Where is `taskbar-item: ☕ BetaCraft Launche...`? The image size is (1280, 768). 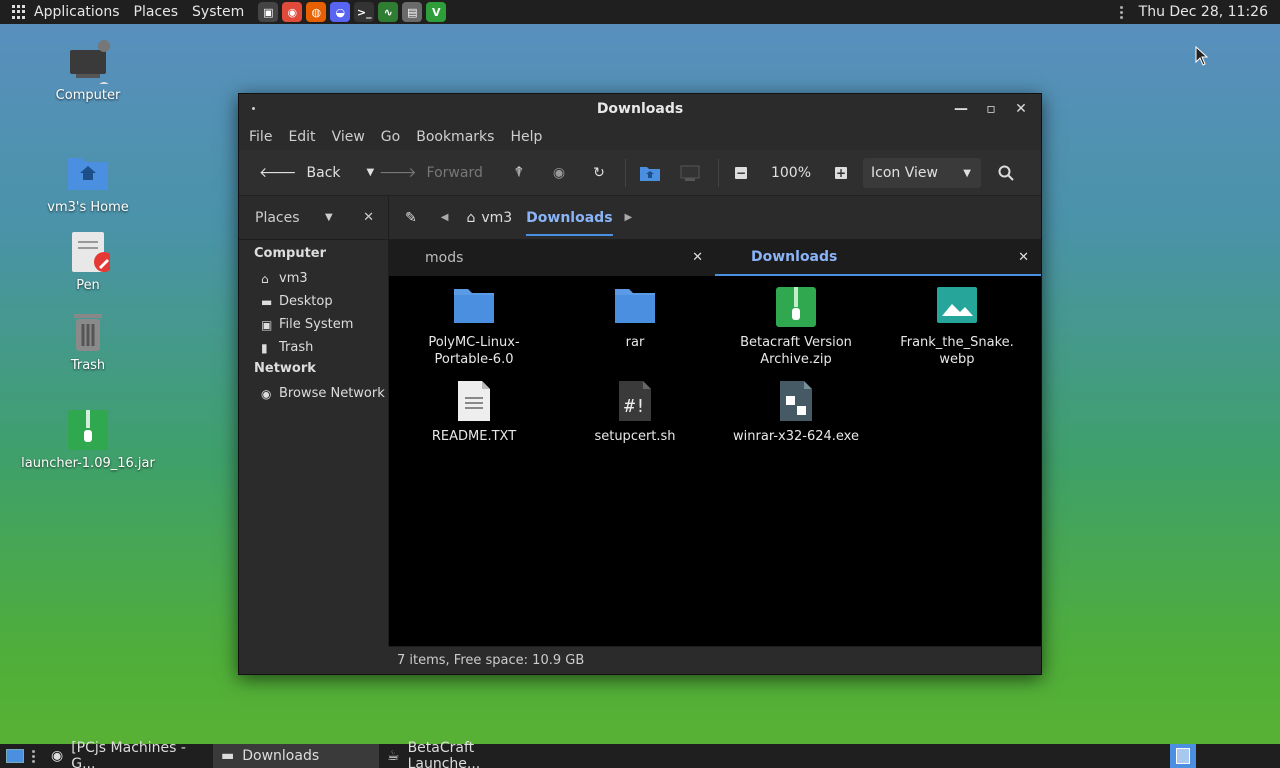 taskbar-item: ☕ BetaCraft Launche... is located at coordinates (464, 754).